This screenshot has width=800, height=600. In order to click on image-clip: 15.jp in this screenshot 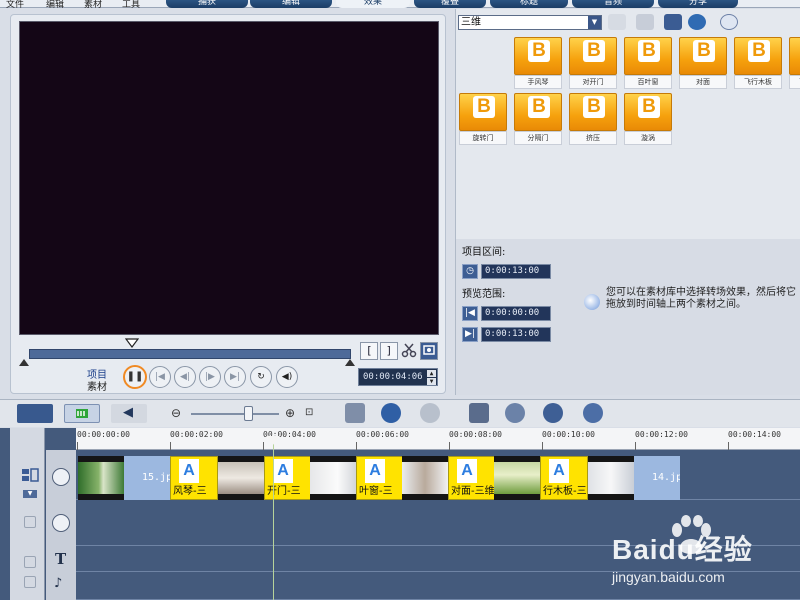, I will do `click(147, 478)`.